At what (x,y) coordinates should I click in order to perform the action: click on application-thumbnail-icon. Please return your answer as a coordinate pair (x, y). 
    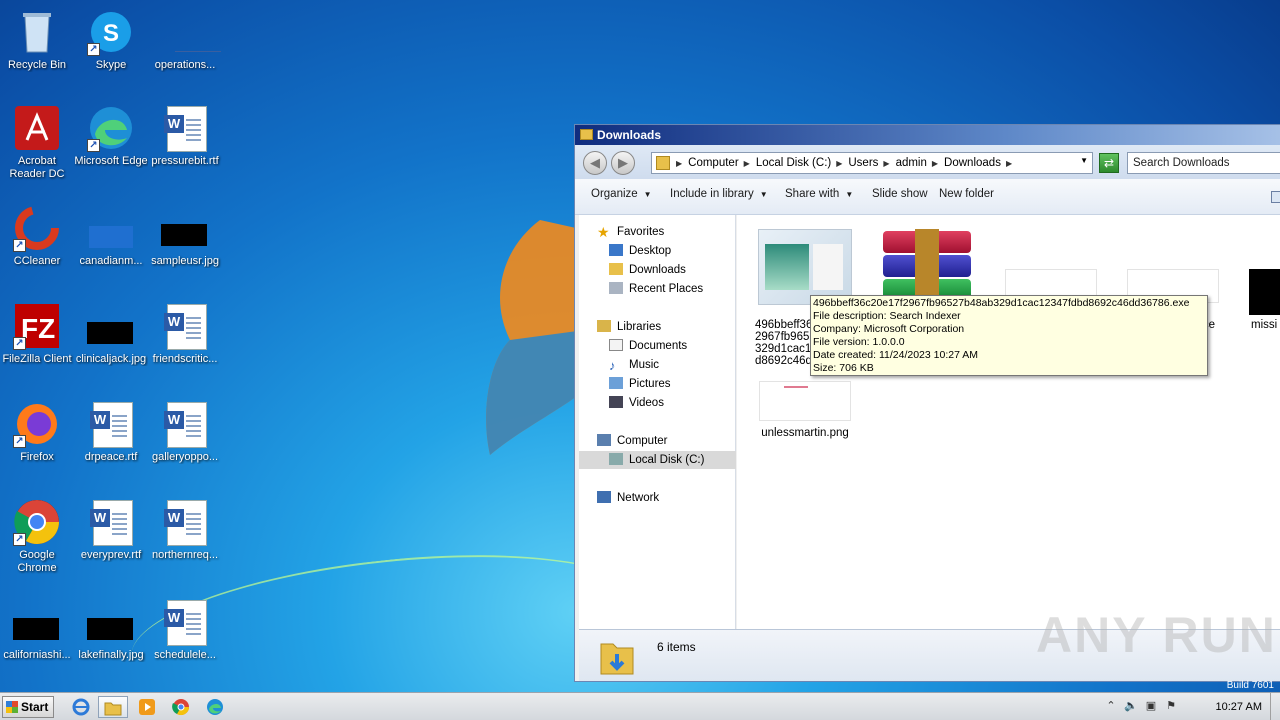
    Looking at the image, I should click on (805, 267).